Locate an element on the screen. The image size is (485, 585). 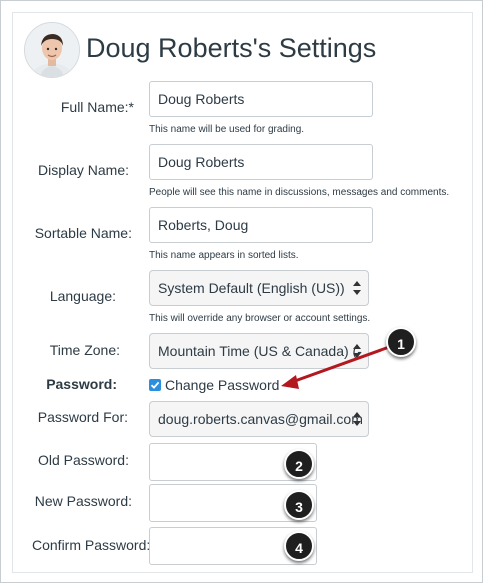
callout-arrow-icon is located at coordinates (337, 366).